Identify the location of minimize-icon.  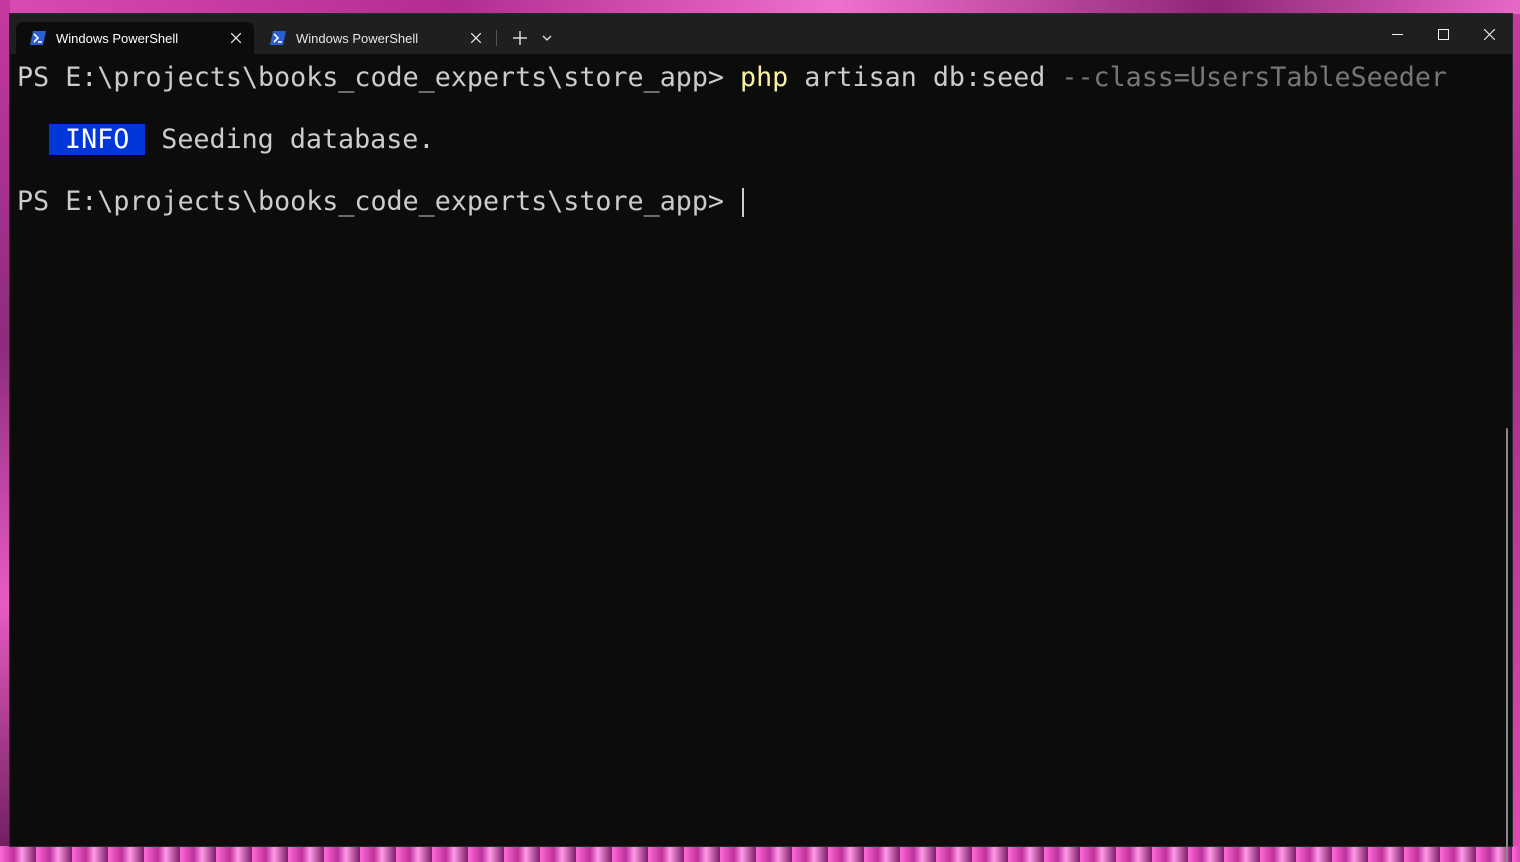
(1397, 34).